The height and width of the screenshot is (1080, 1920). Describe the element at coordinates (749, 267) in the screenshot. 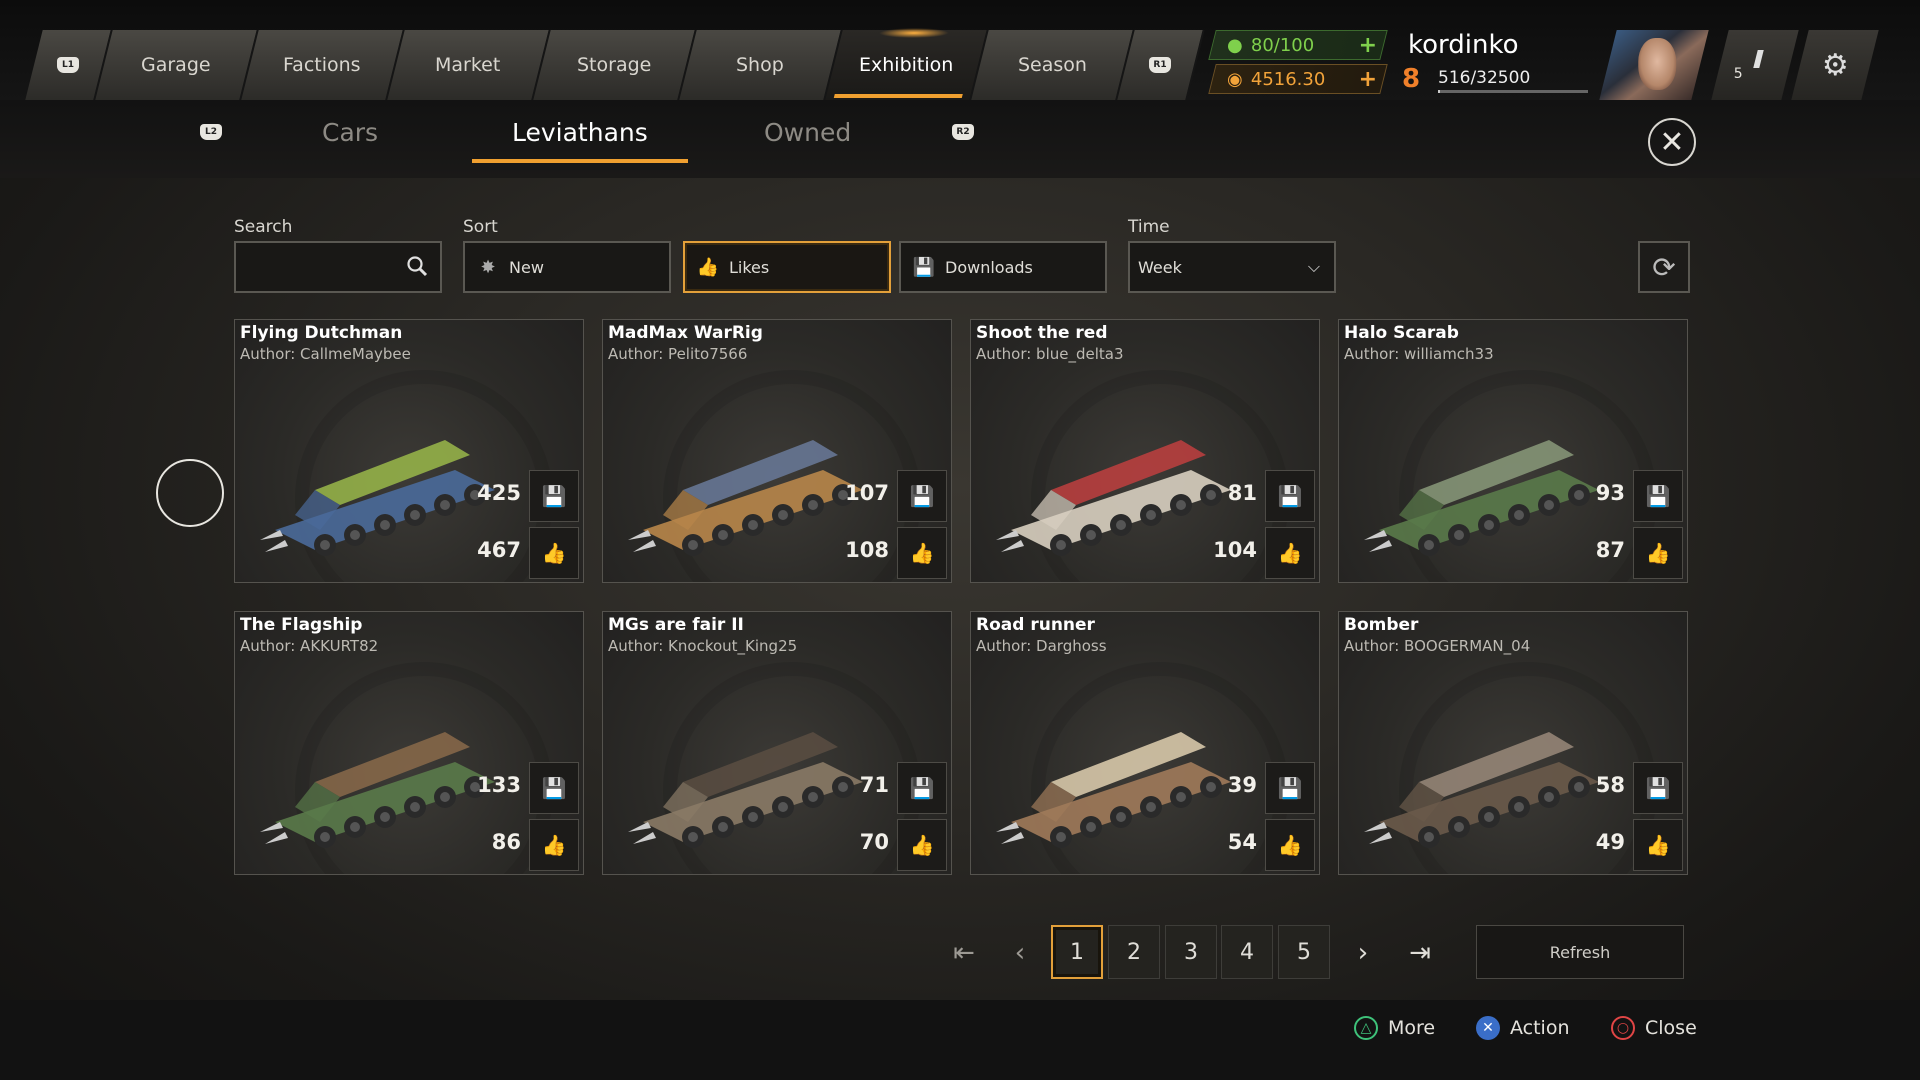

I see `sort-option-label: Likes` at that location.